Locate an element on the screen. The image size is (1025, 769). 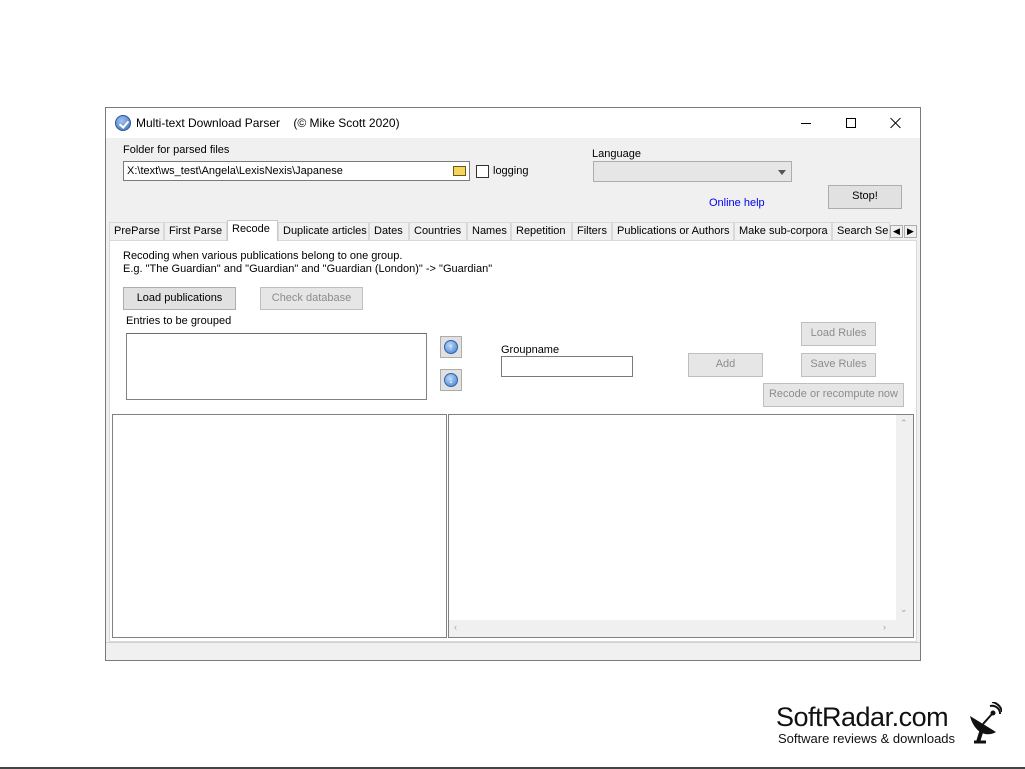
scroll-down-icon: ⌄ is located at coordinates (904, 609).